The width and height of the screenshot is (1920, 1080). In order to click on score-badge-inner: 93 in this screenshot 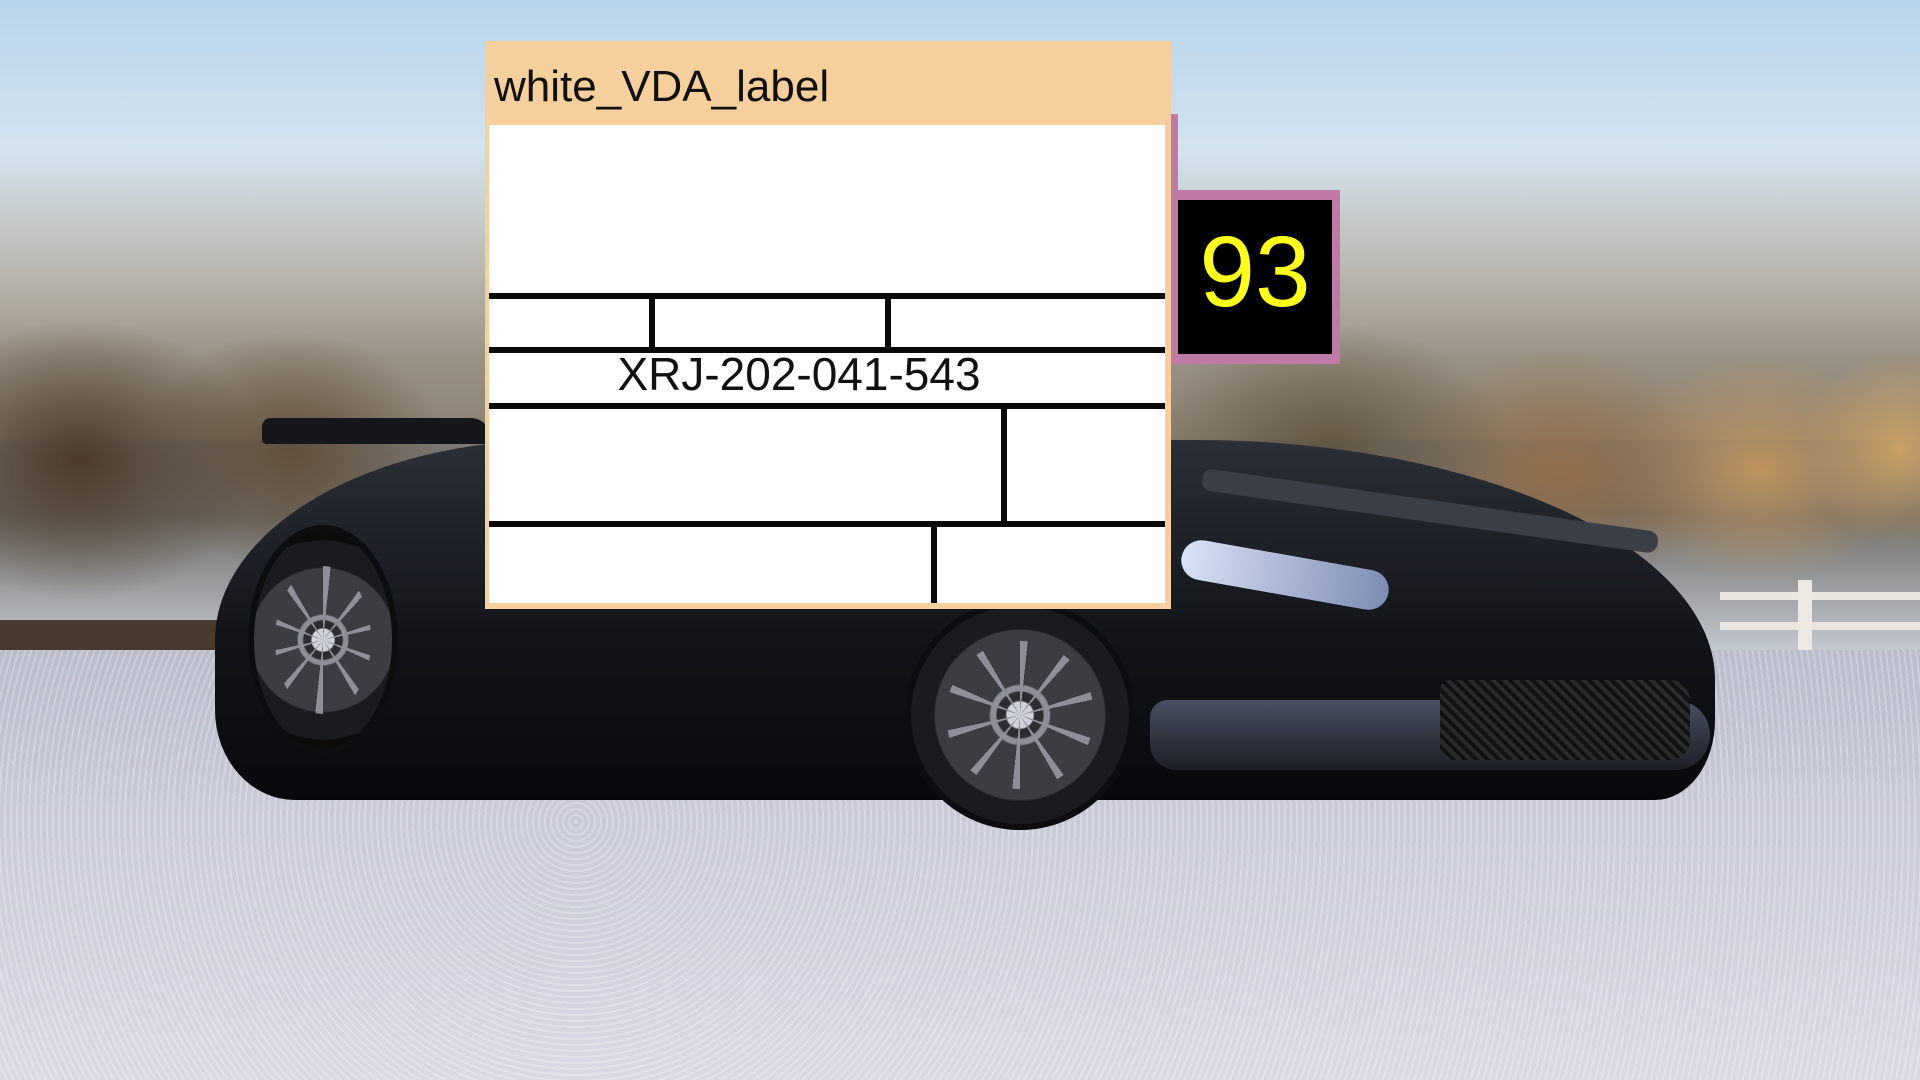, I will do `click(1255, 277)`.